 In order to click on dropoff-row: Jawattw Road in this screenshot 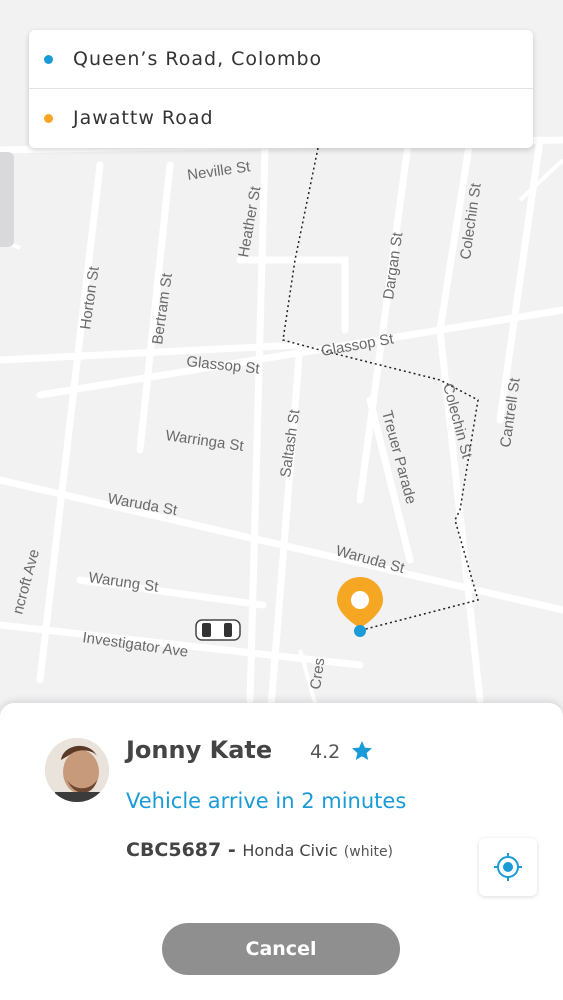, I will do `click(281, 118)`.